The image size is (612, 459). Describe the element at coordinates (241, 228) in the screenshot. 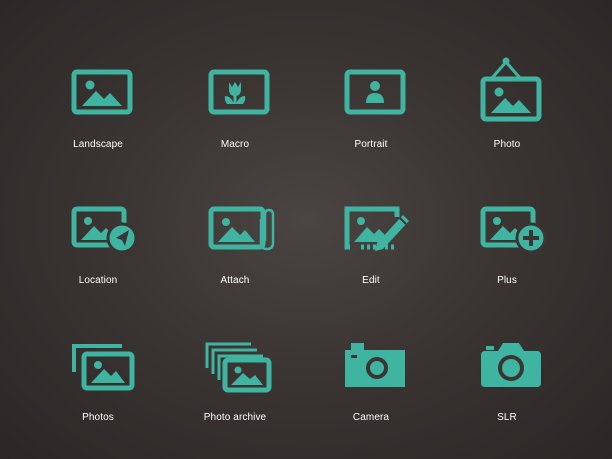

I see `photo-attach-icon` at that location.